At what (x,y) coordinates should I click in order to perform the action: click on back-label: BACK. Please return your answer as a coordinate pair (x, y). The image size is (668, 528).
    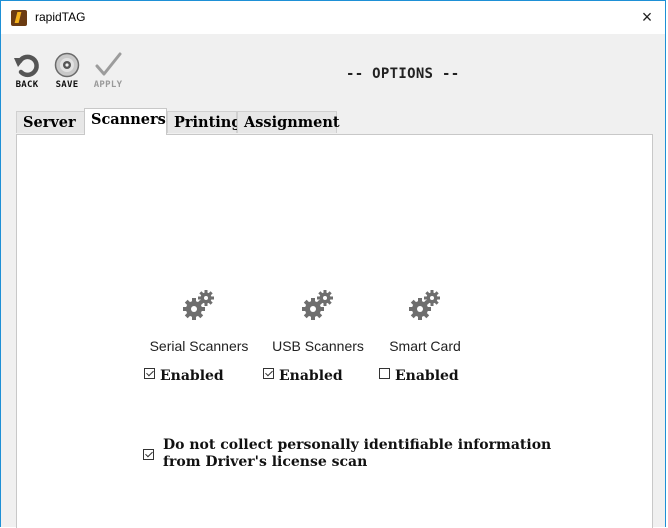
    Looking at the image, I should click on (27, 85).